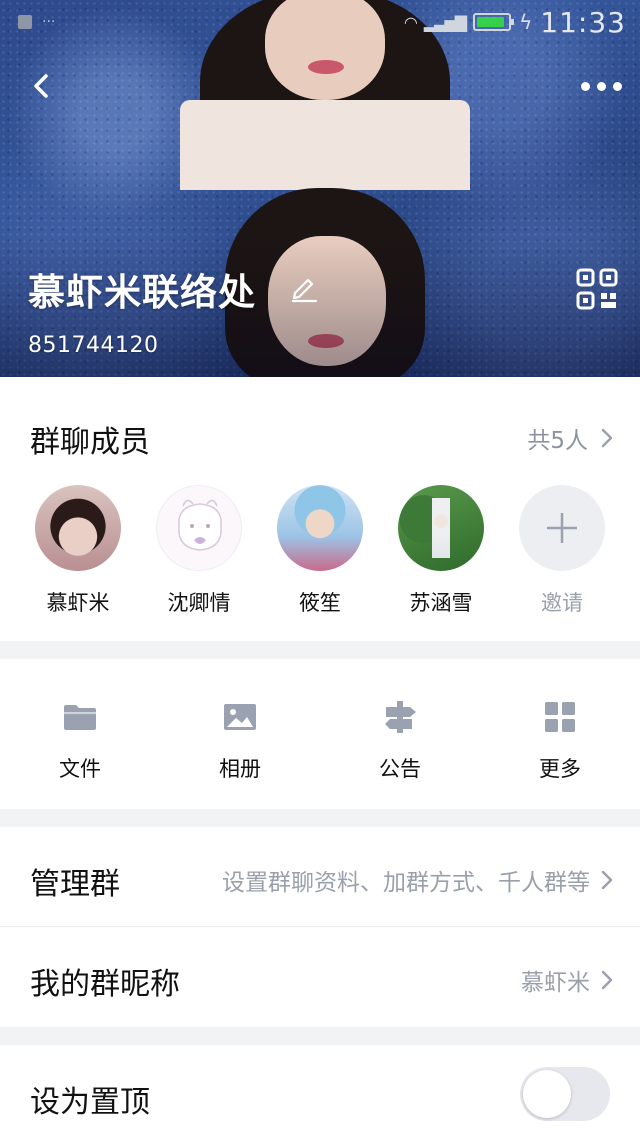  Describe the element at coordinates (142, 292) in the screenshot. I see `group-name: 慕虾米联络处` at that location.